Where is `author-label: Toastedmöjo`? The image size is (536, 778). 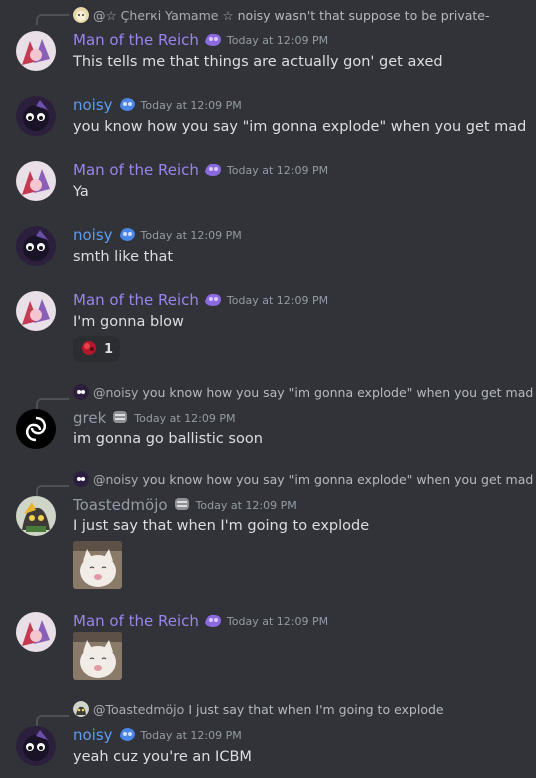
author-label: Toastedmöjo is located at coordinates (120, 505).